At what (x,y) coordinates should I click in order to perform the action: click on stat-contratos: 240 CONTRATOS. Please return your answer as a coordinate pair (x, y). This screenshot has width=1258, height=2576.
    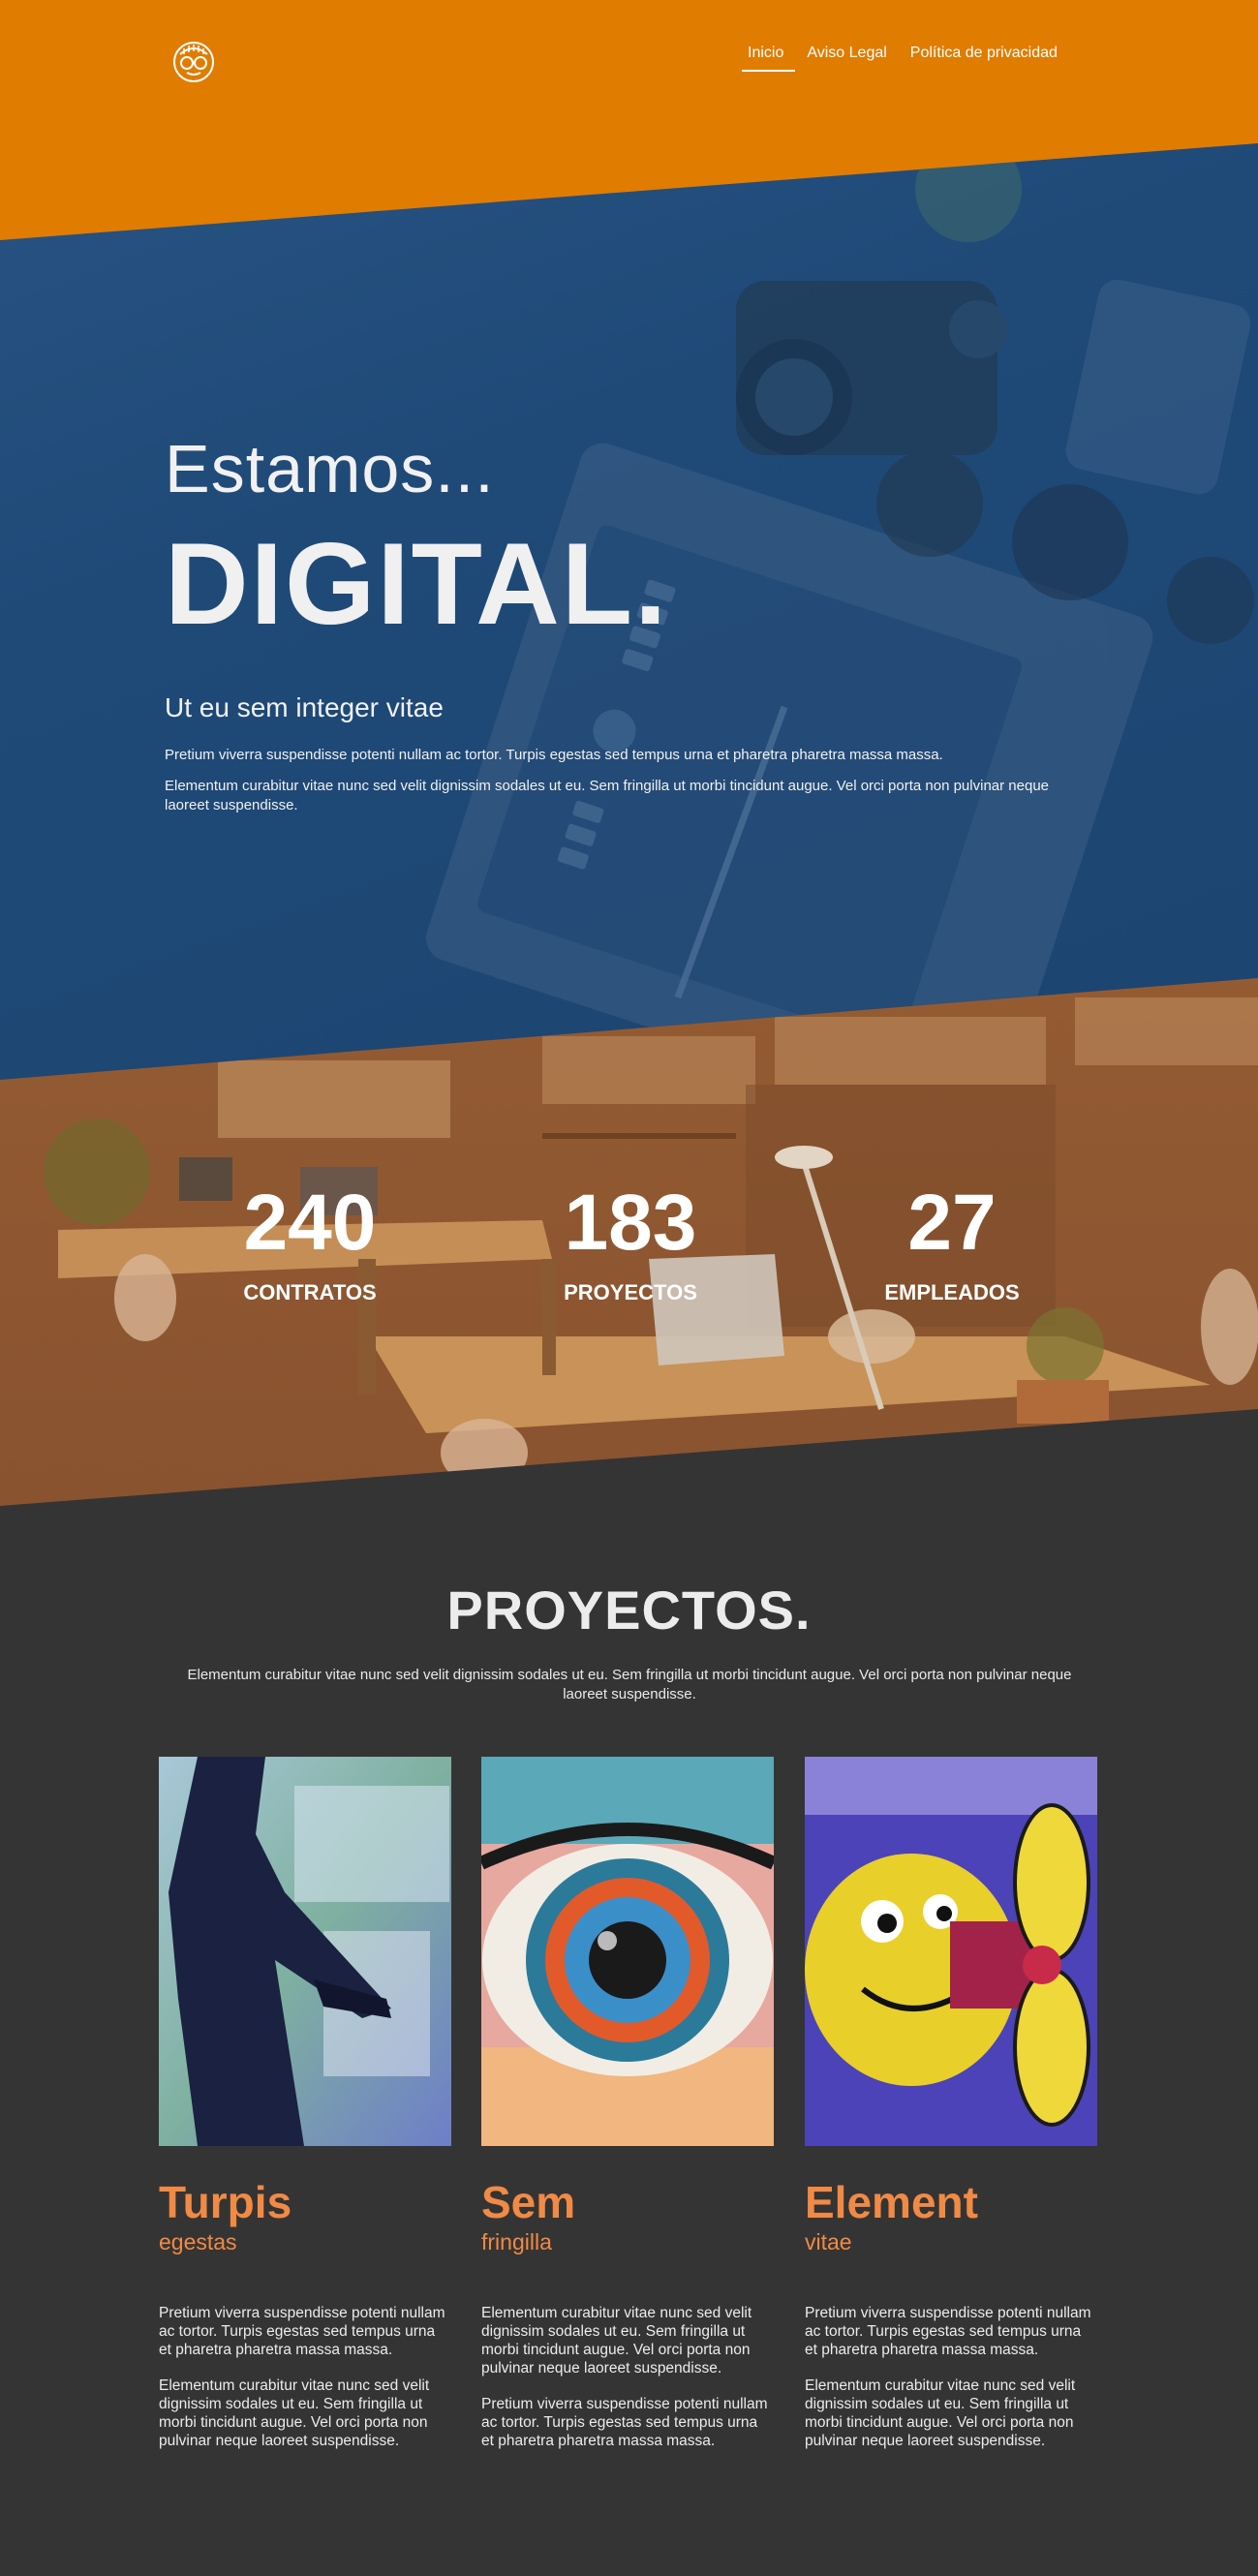
    Looking at the image, I should click on (310, 1242).